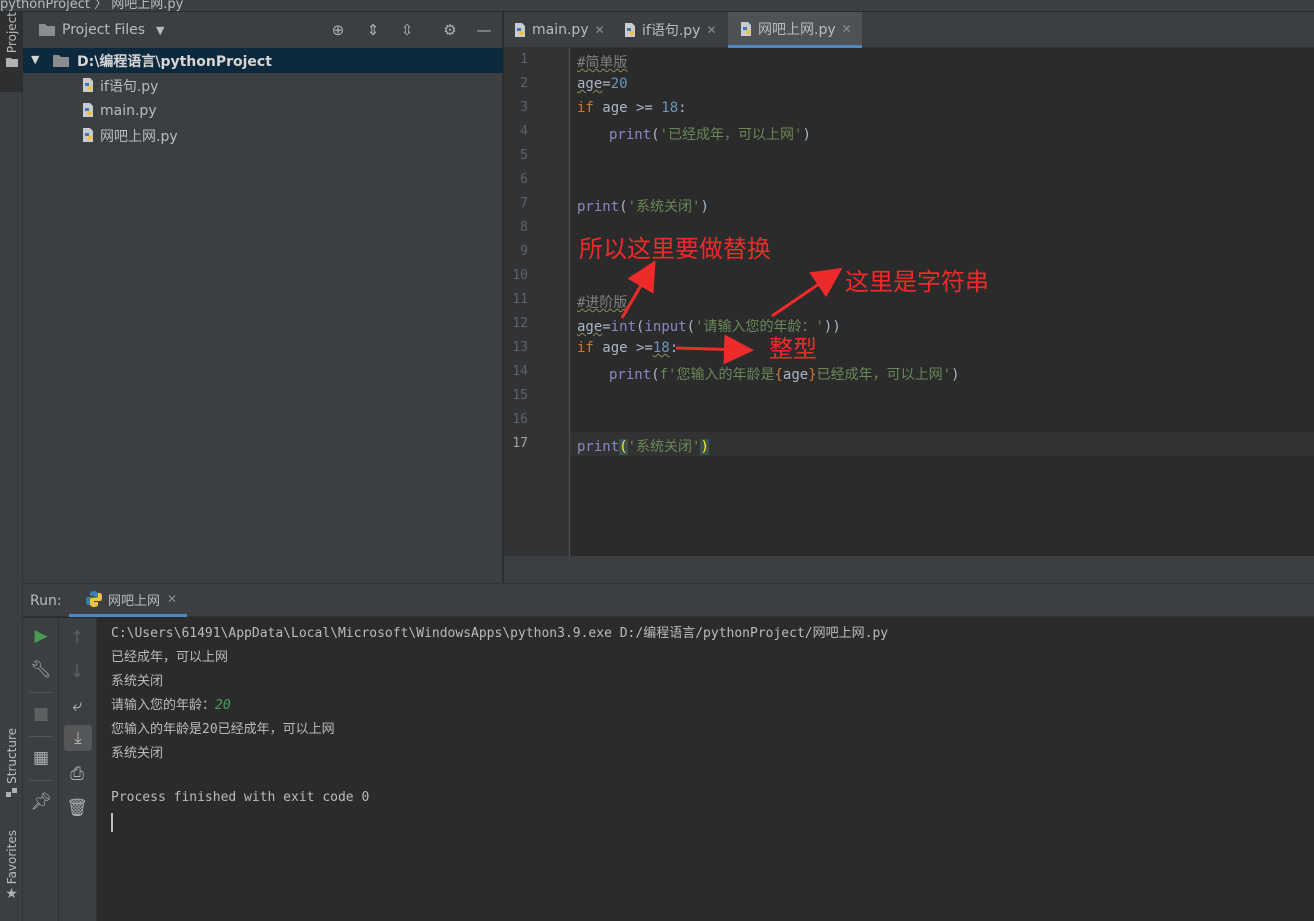 The width and height of the screenshot is (1314, 921). I want to click on stop-icon: ■, so click(41, 714).